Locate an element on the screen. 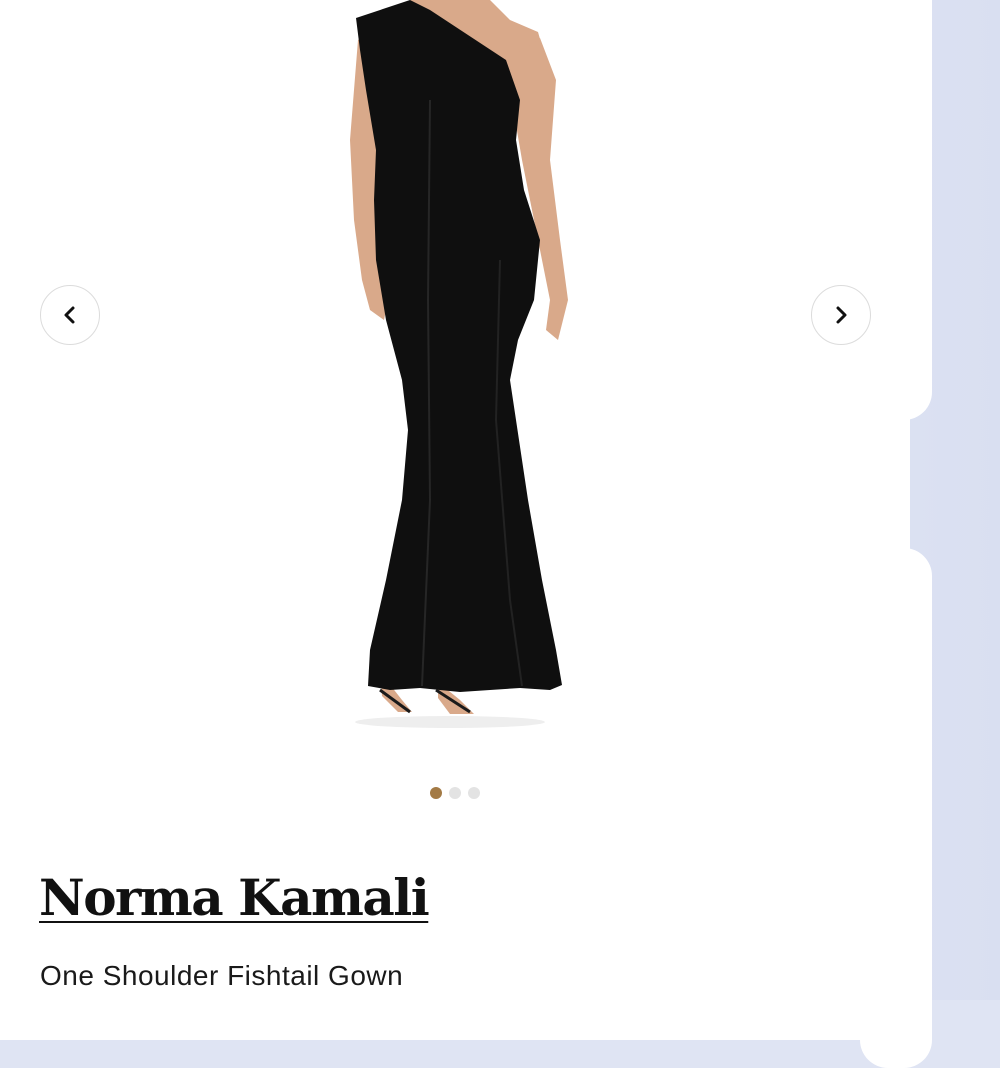 This screenshot has height=1068, width=1000. brand-name-link: Norma Kamali is located at coordinates (233, 897).